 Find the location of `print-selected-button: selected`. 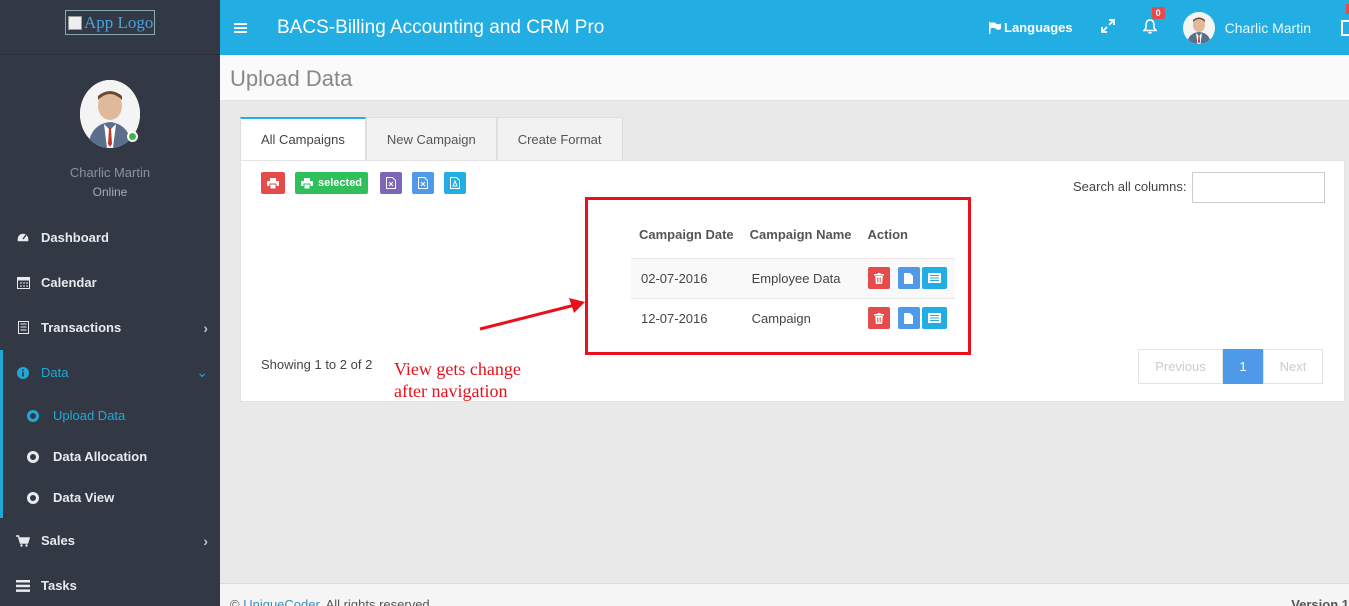

print-selected-button: selected is located at coordinates (332, 183).